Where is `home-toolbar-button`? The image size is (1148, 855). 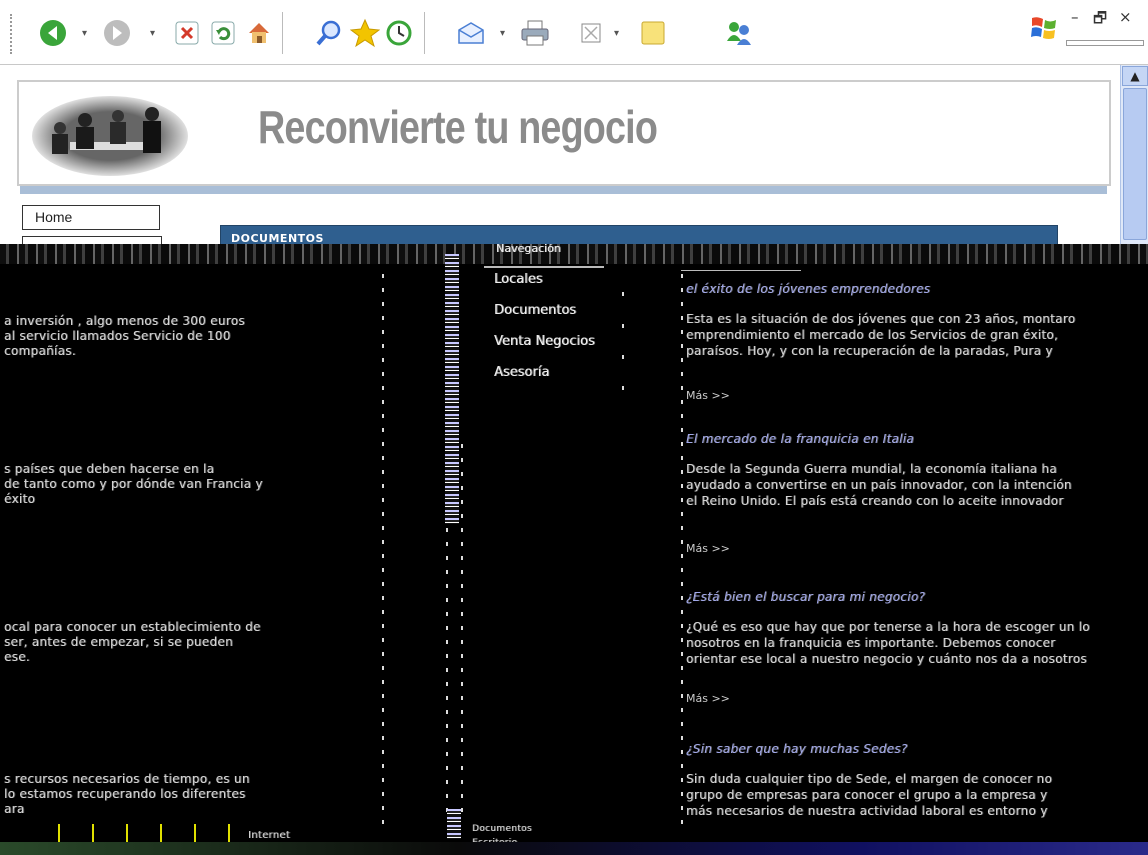
home-toolbar-button is located at coordinates (259, 33).